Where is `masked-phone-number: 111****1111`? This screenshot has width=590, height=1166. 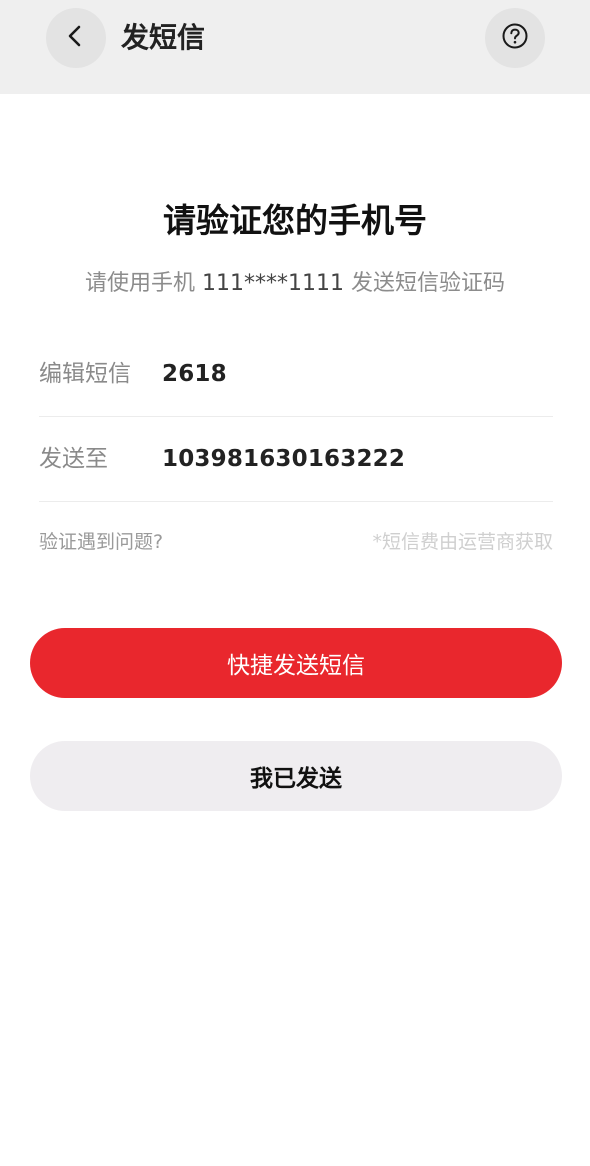
masked-phone-number: 111****1111 is located at coordinates (273, 283).